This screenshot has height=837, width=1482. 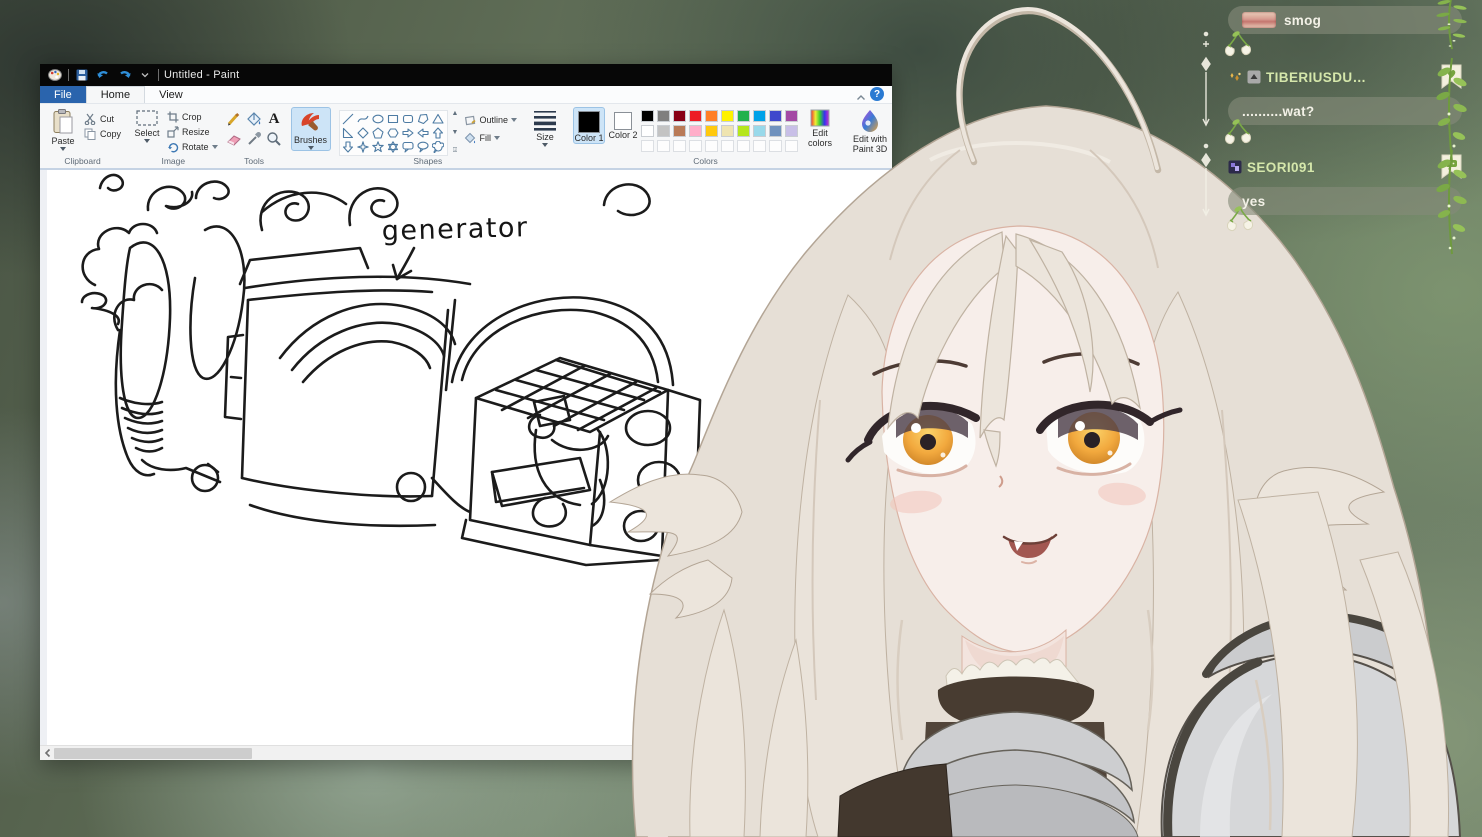 I want to click on chat-message: smog, so click(x=1345, y=20).